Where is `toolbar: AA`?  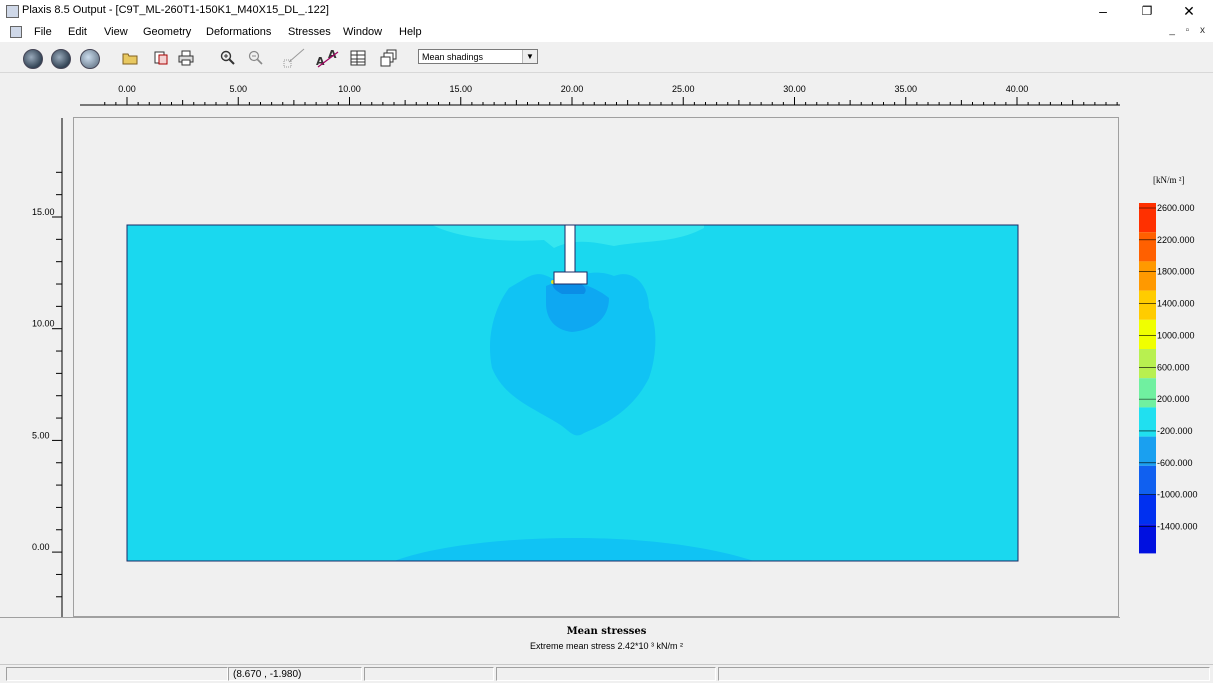 toolbar: AA is located at coordinates (606, 57).